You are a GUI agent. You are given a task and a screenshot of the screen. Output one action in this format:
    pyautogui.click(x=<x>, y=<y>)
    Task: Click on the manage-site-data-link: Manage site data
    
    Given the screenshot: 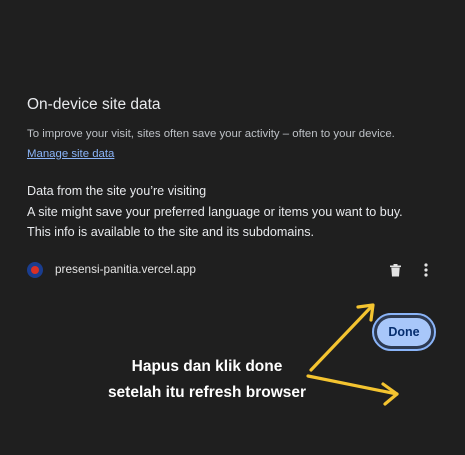 What is the action you would take?
    pyautogui.click(x=70, y=154)
    